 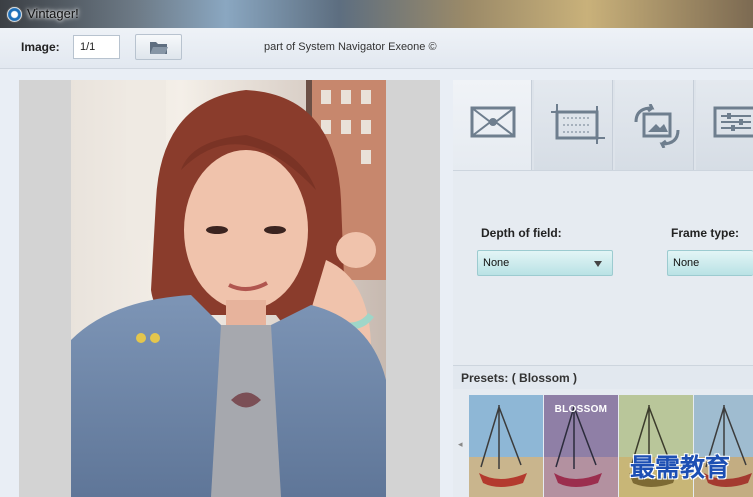 I want to click on scroll-left-icon: ◂, so click(x=460, y=444).